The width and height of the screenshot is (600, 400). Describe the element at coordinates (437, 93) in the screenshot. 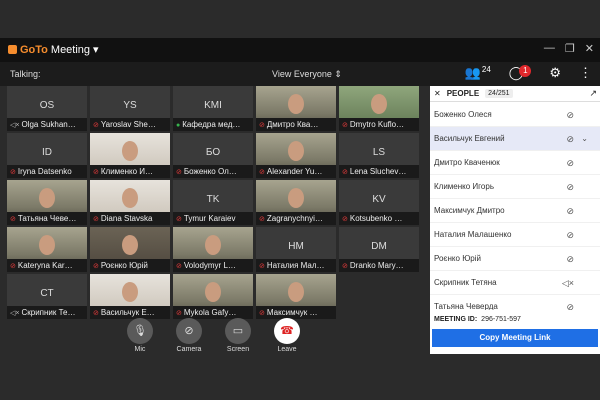

I see `close-panel-button: ✕` at that location.